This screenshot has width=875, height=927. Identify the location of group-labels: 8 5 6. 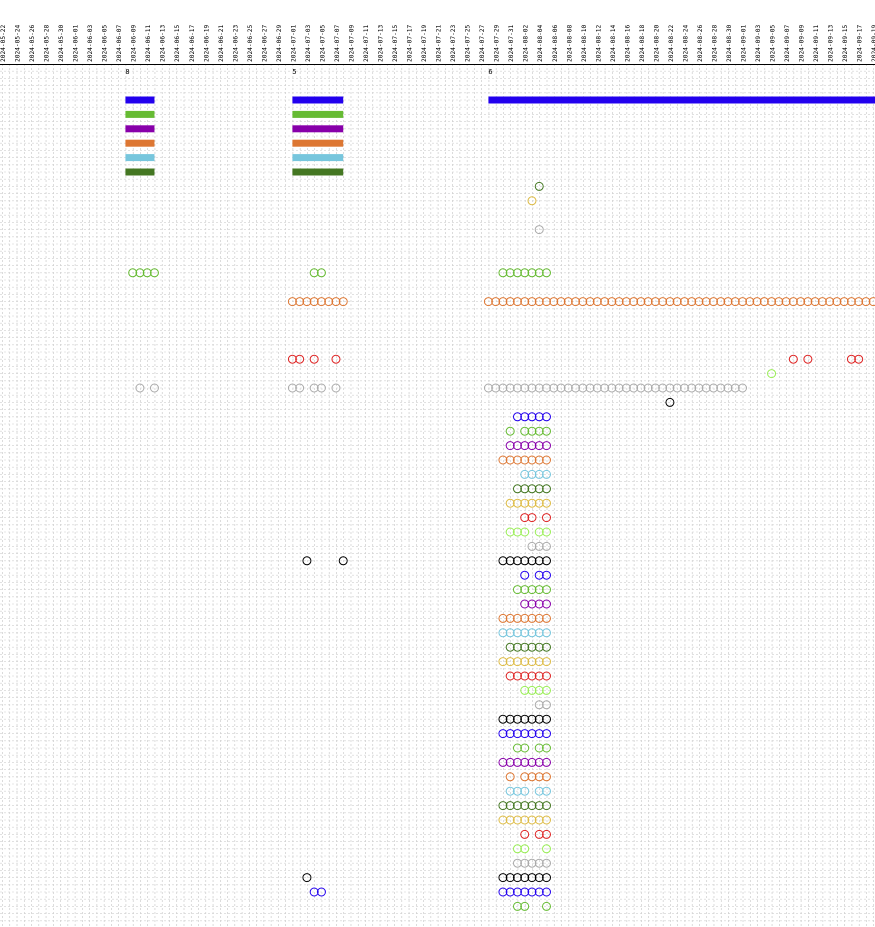
(308, 72).